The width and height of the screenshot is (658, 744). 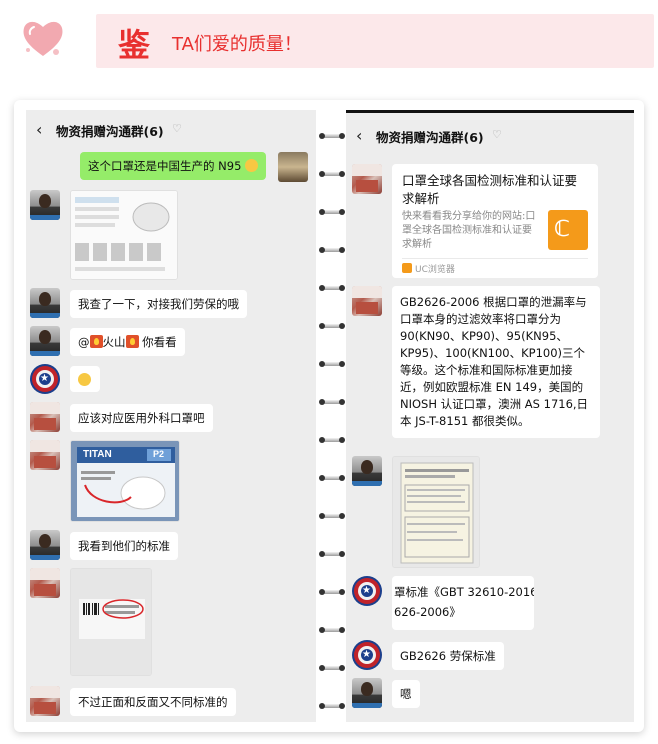 I want to click on uc-browser-logo-icon: ℂ, so click(x=568, y=230).